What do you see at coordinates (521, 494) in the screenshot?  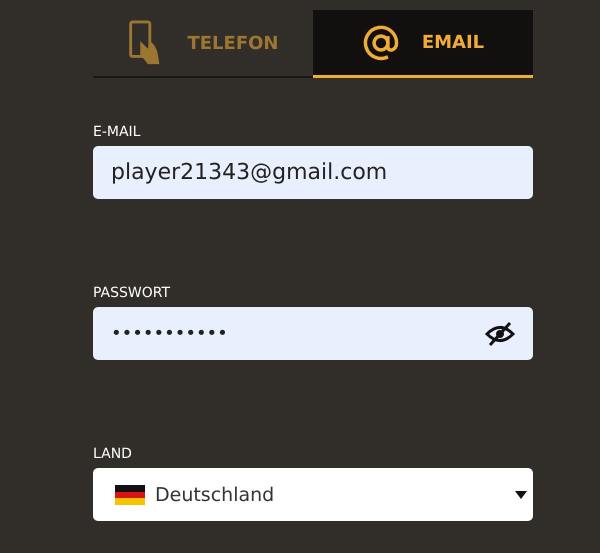 I see `caret-icon` at bounding box center [521, 494].